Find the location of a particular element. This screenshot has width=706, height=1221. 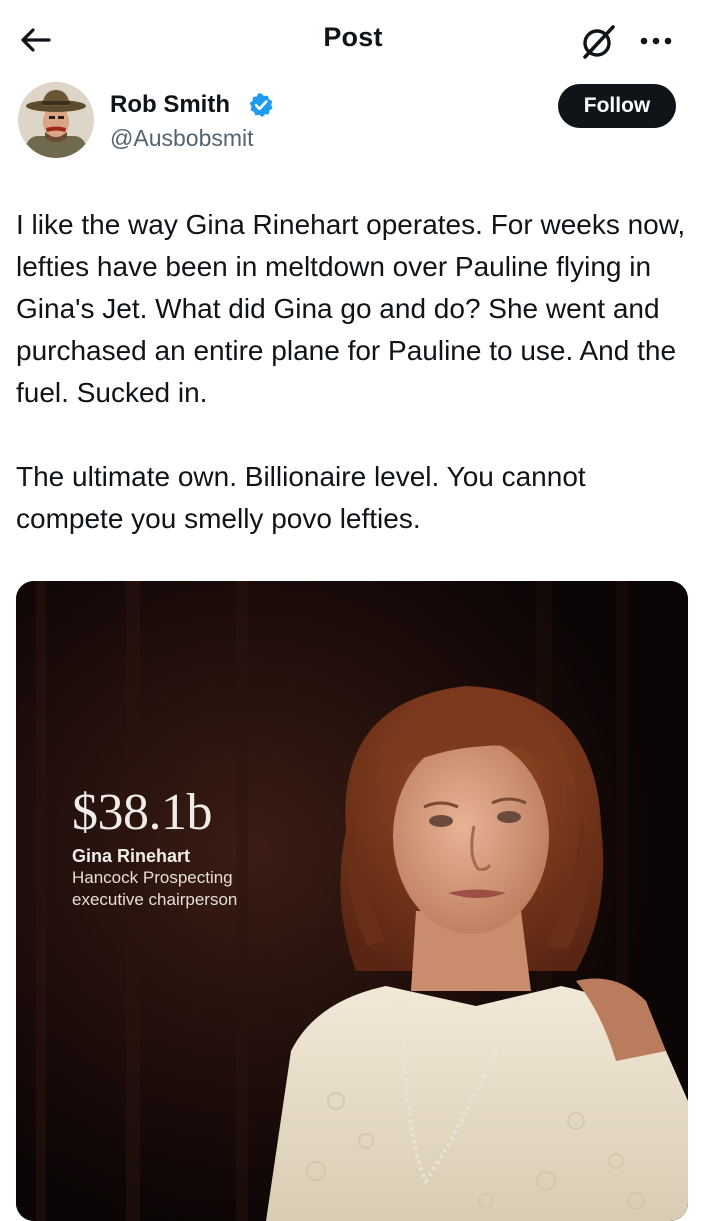

more-options-button is located at coordinates (656, 41).